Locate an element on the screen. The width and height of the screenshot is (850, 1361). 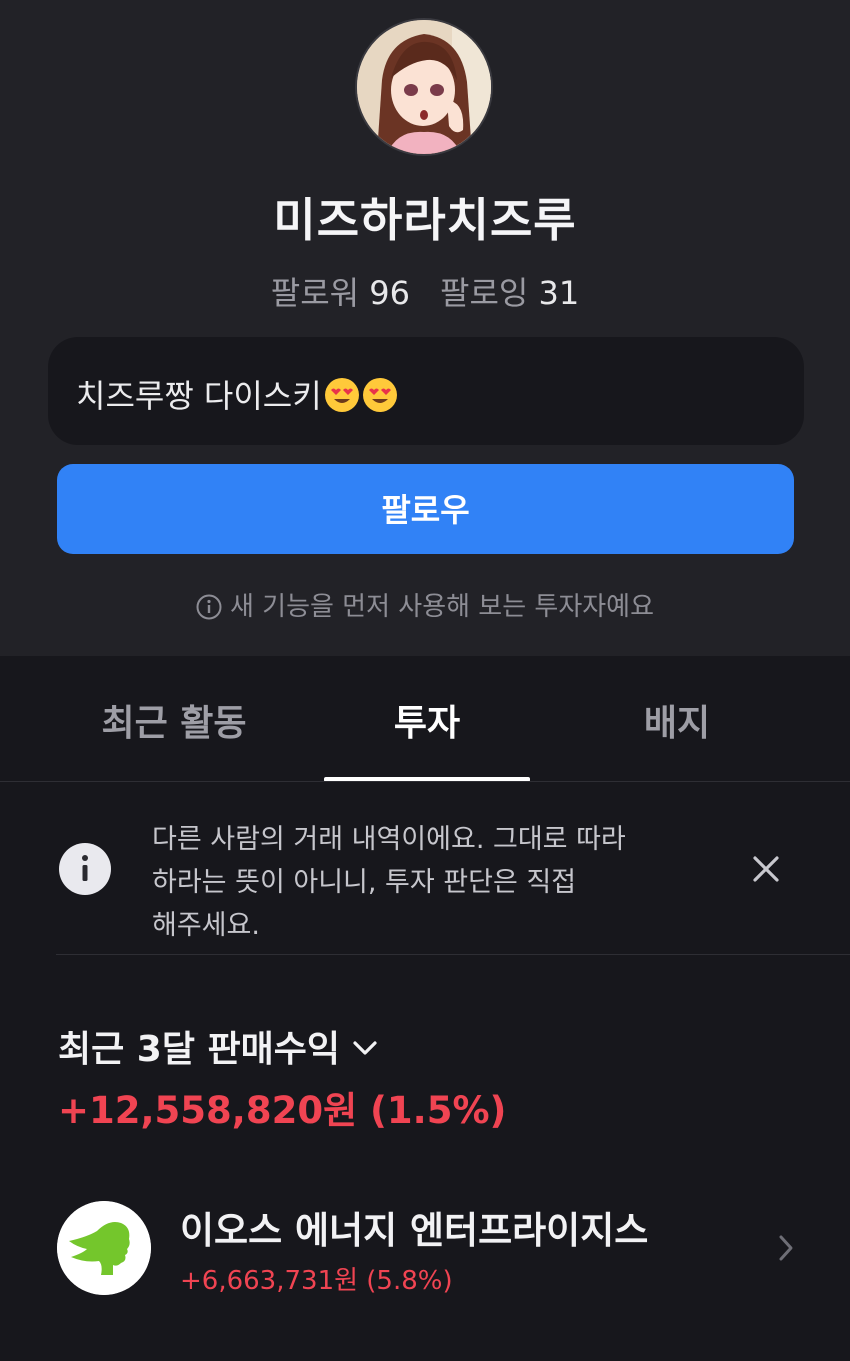
close-icon is located at coordinates (766, 869).